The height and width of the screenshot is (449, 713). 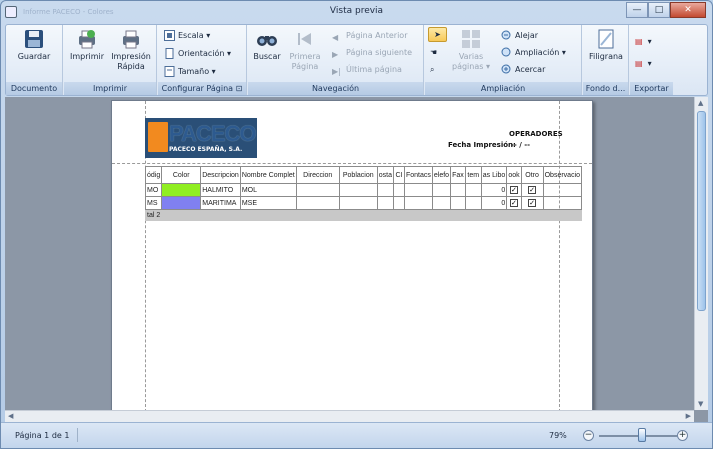 I want to click on cell-descripcion: MARITIMA, so click(x=220, y=203).